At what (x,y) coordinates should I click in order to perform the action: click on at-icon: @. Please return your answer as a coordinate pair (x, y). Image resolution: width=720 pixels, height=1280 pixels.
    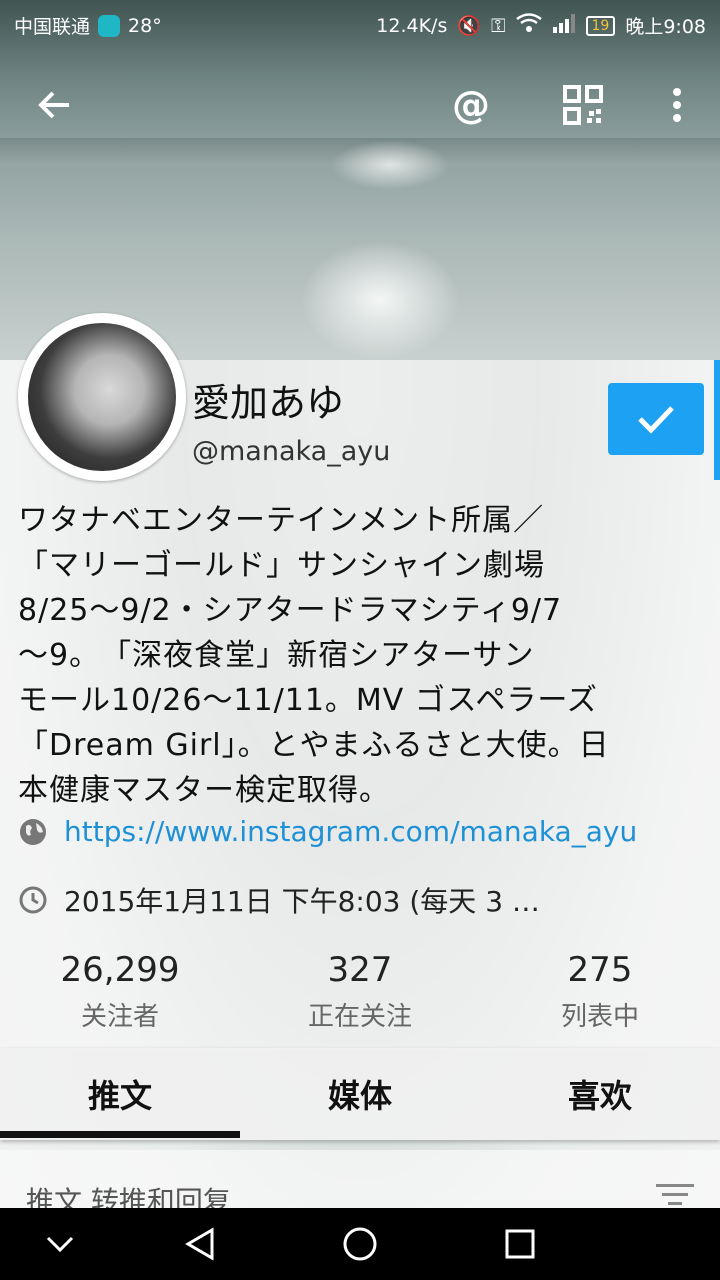
    Looking at the image, I should click on (471, 105).